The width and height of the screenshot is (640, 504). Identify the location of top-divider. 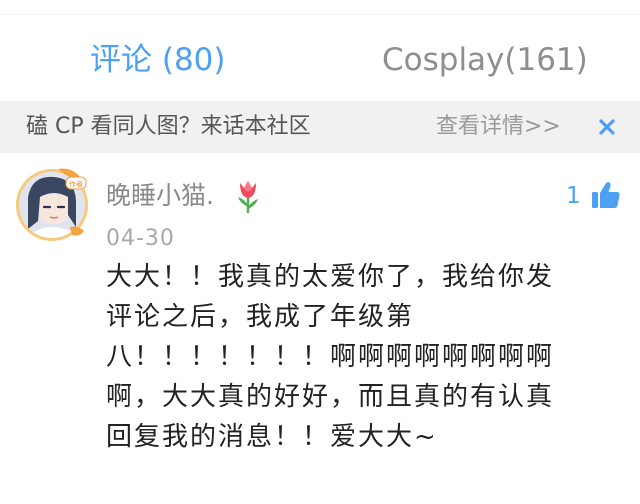
(320, 14).